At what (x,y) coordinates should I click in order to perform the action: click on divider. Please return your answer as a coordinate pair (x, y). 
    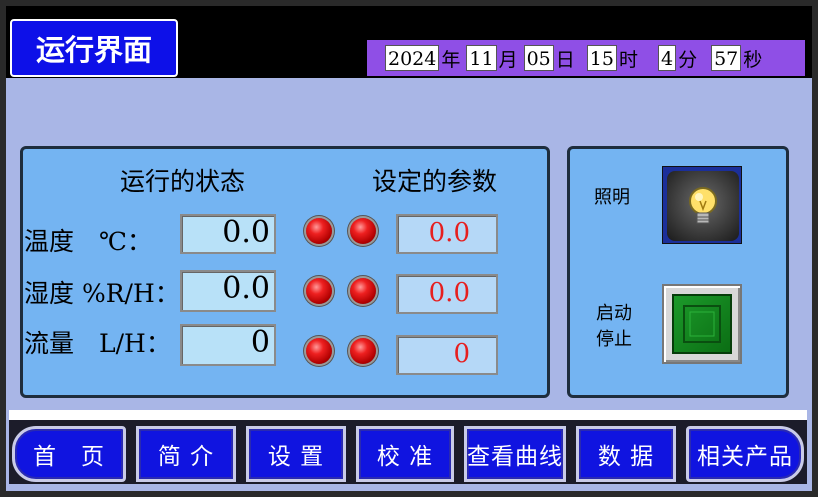
    Looking at the image, I should click on (408, 415).